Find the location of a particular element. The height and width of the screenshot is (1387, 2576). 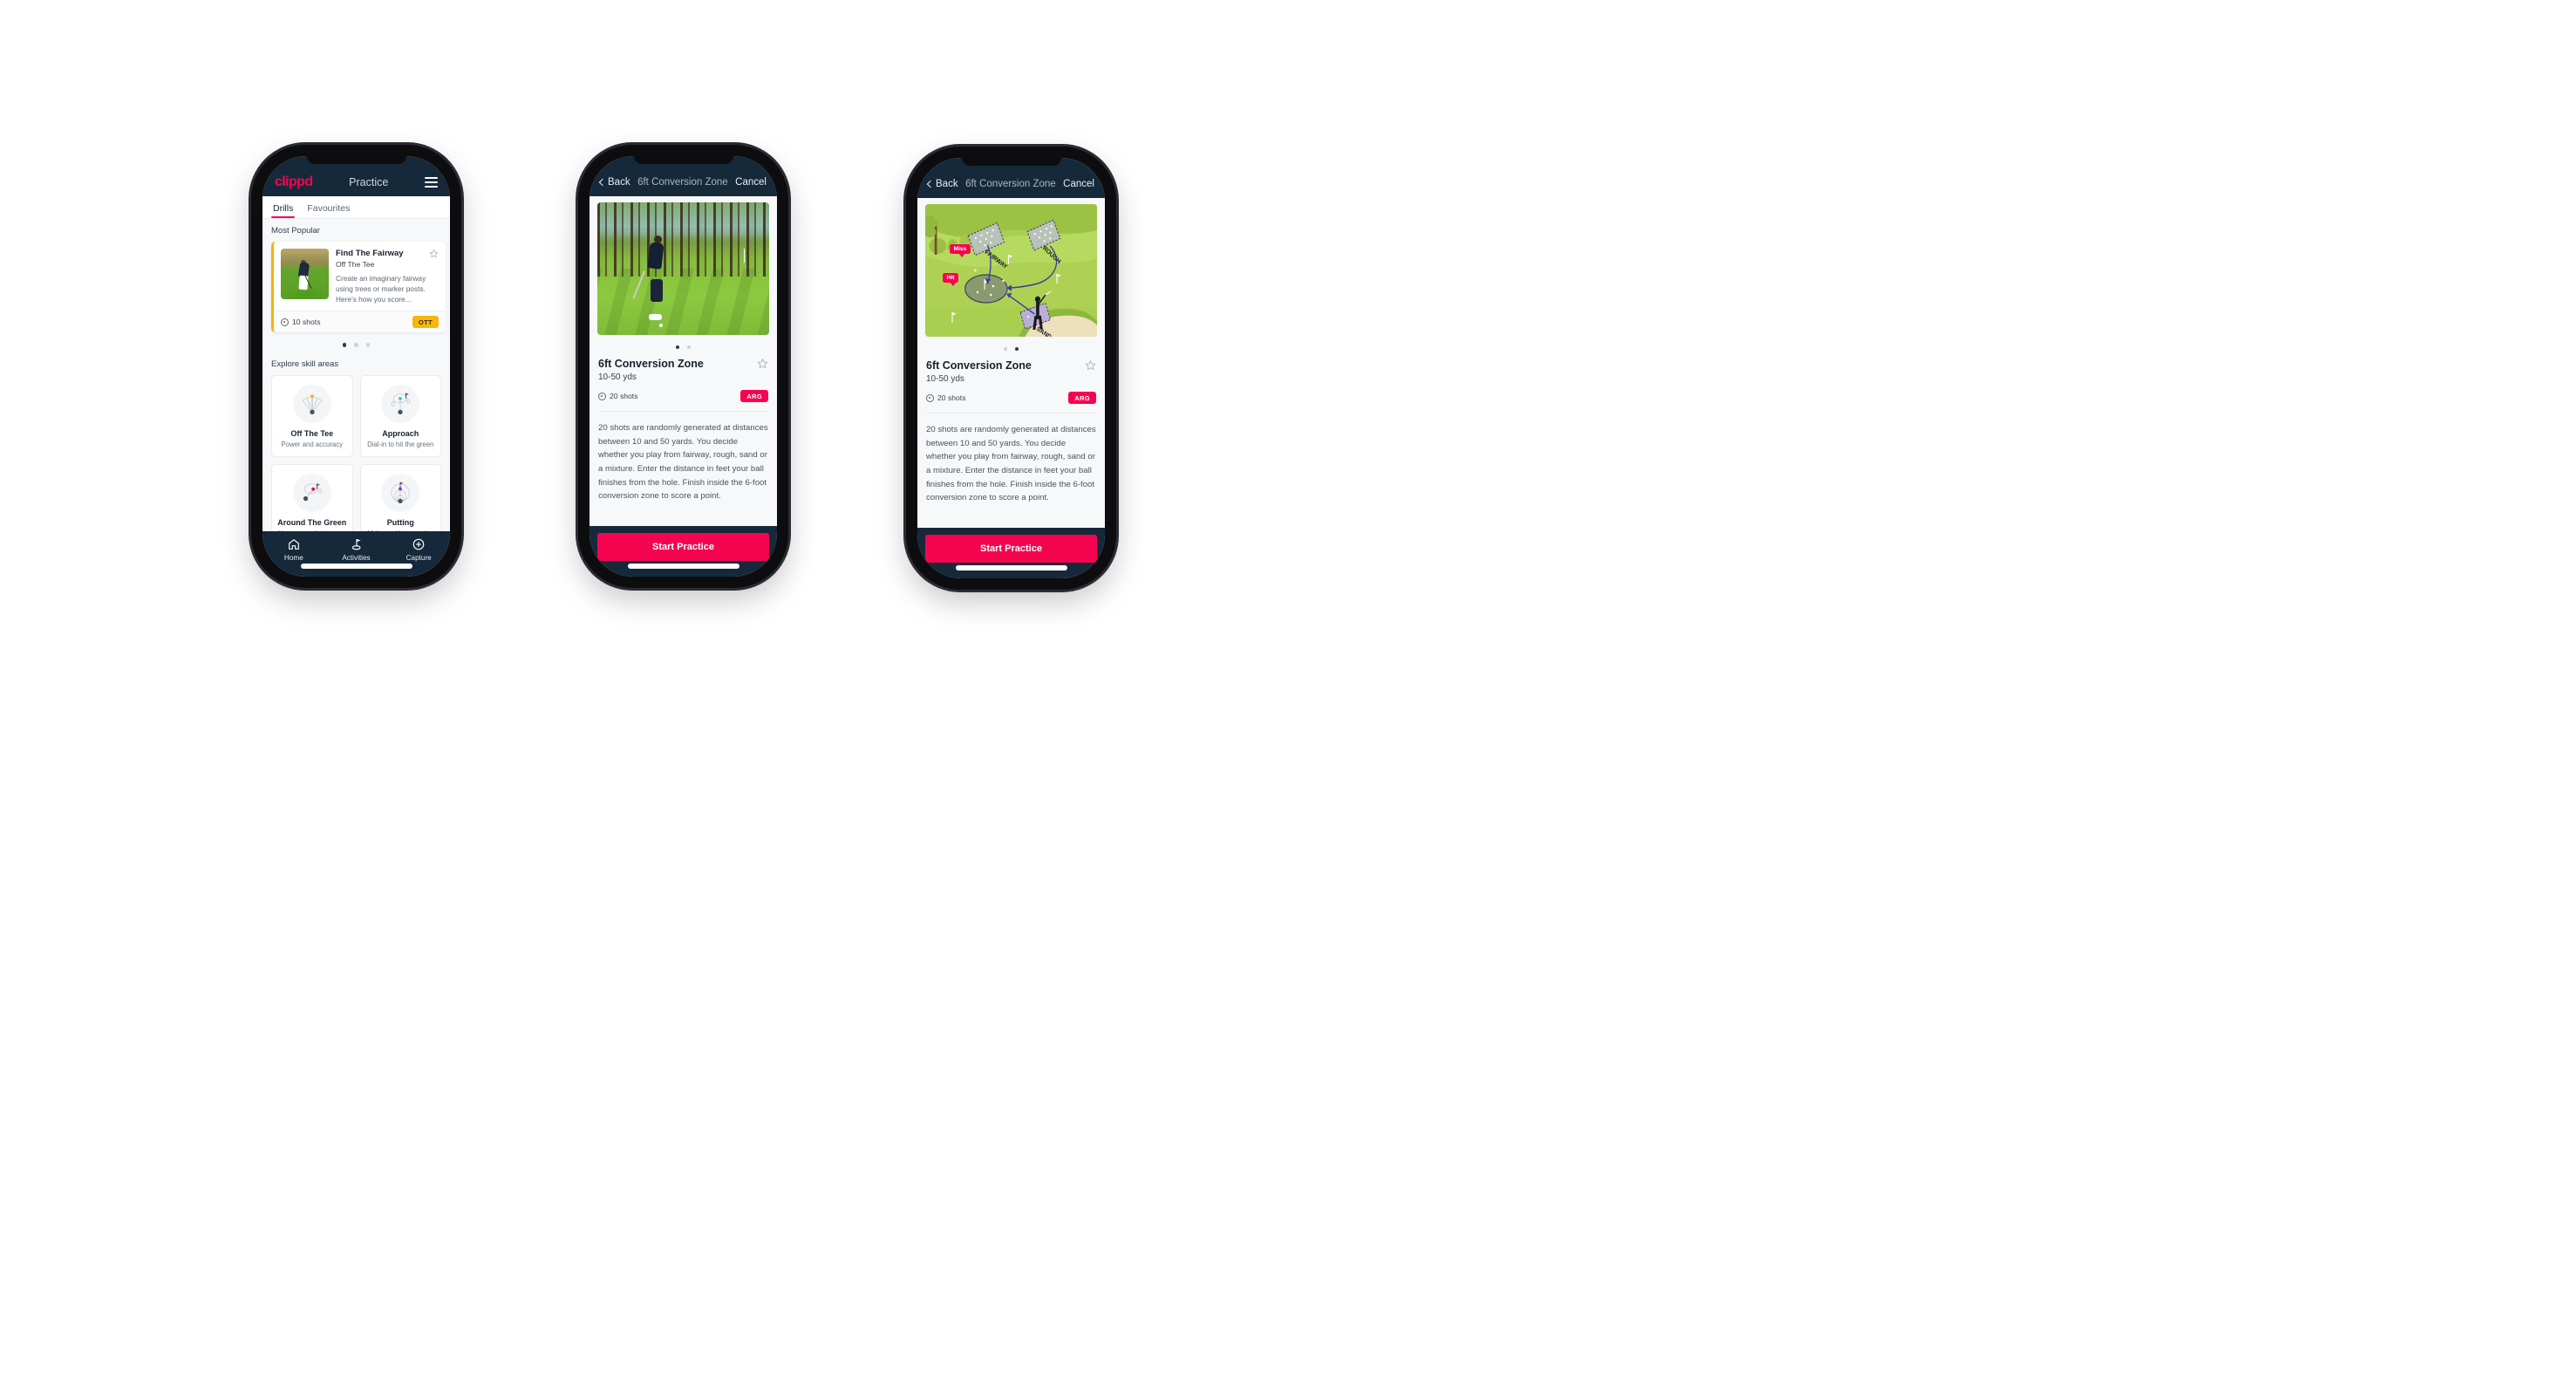

skill-card-approach: Approach Dial-in to hit the green is located at coordinates (400, 415).